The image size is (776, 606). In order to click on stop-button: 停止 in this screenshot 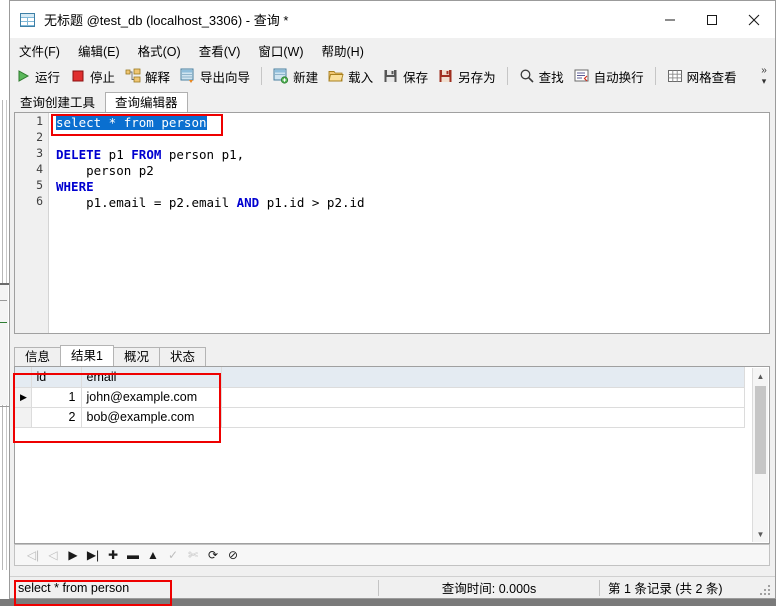, I will do `click(92, 76)`.